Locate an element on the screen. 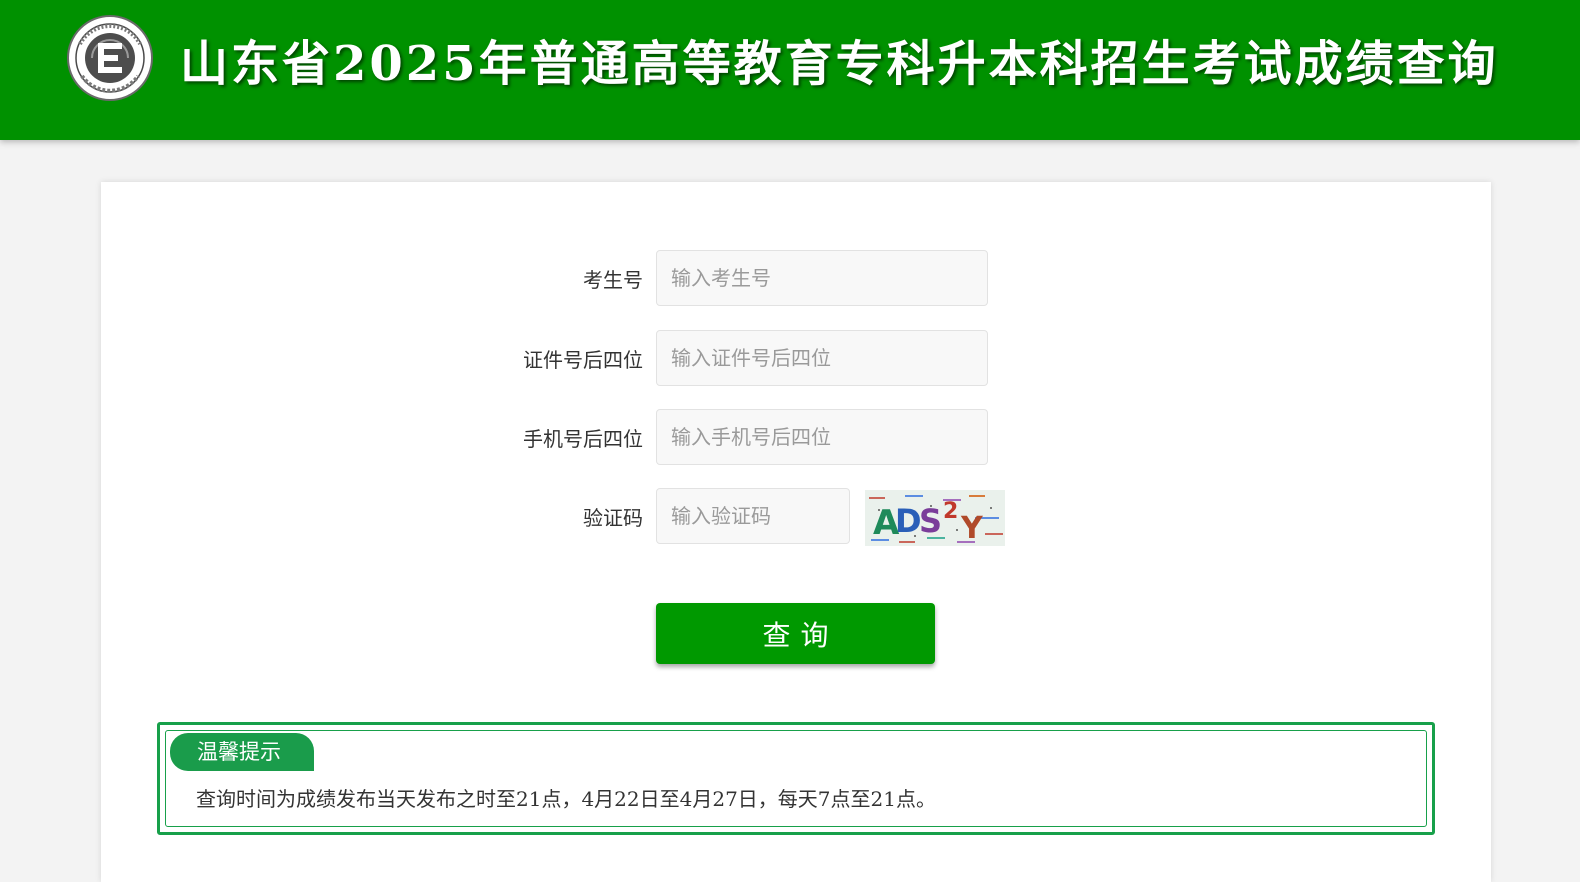 The width and height of the screenshot is (1580, 882). captcha-image: A D S 2 Y is located at coordinates (935, 518).